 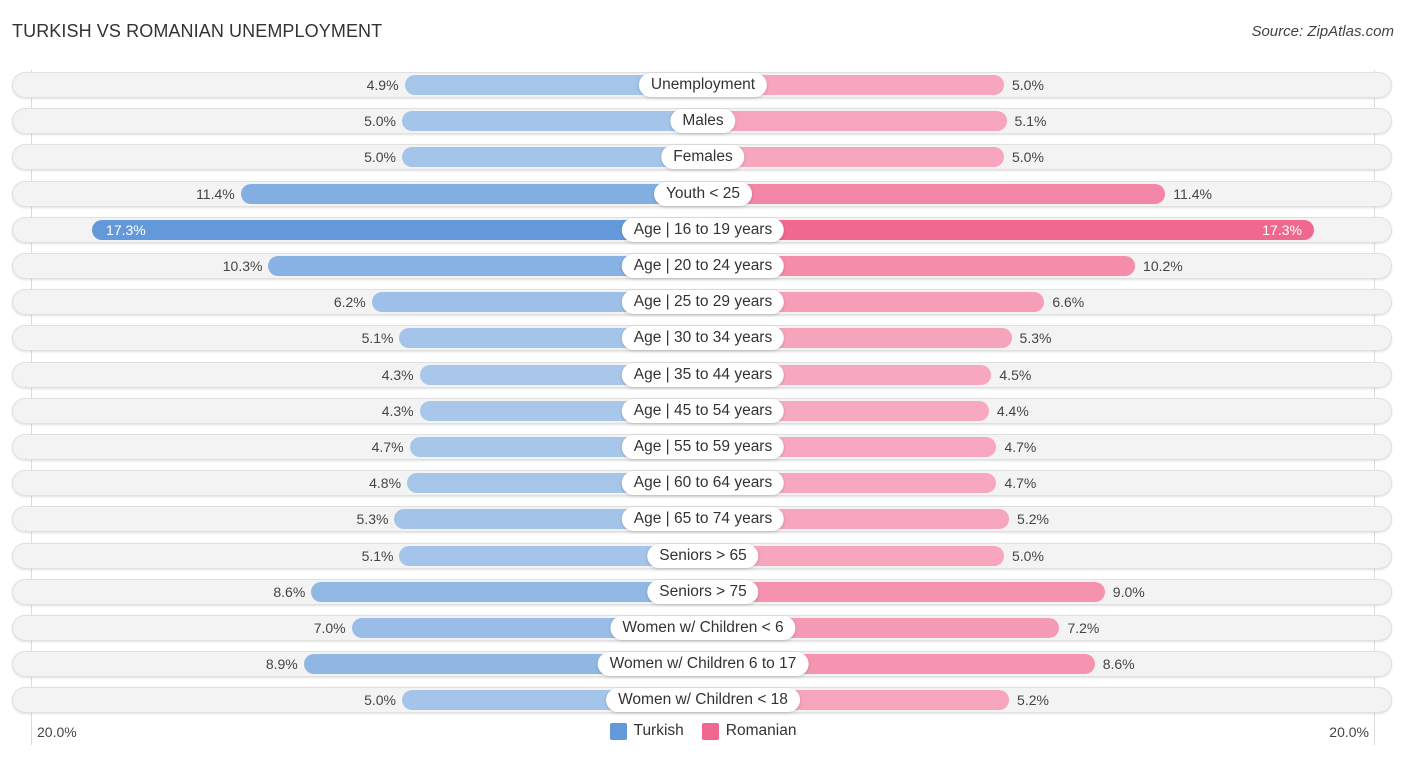 What do you see at coordinates (1118, 664) in the screenshot?
I see `value-label-romanian: 8.6%` at bounding box center [1118, 664].